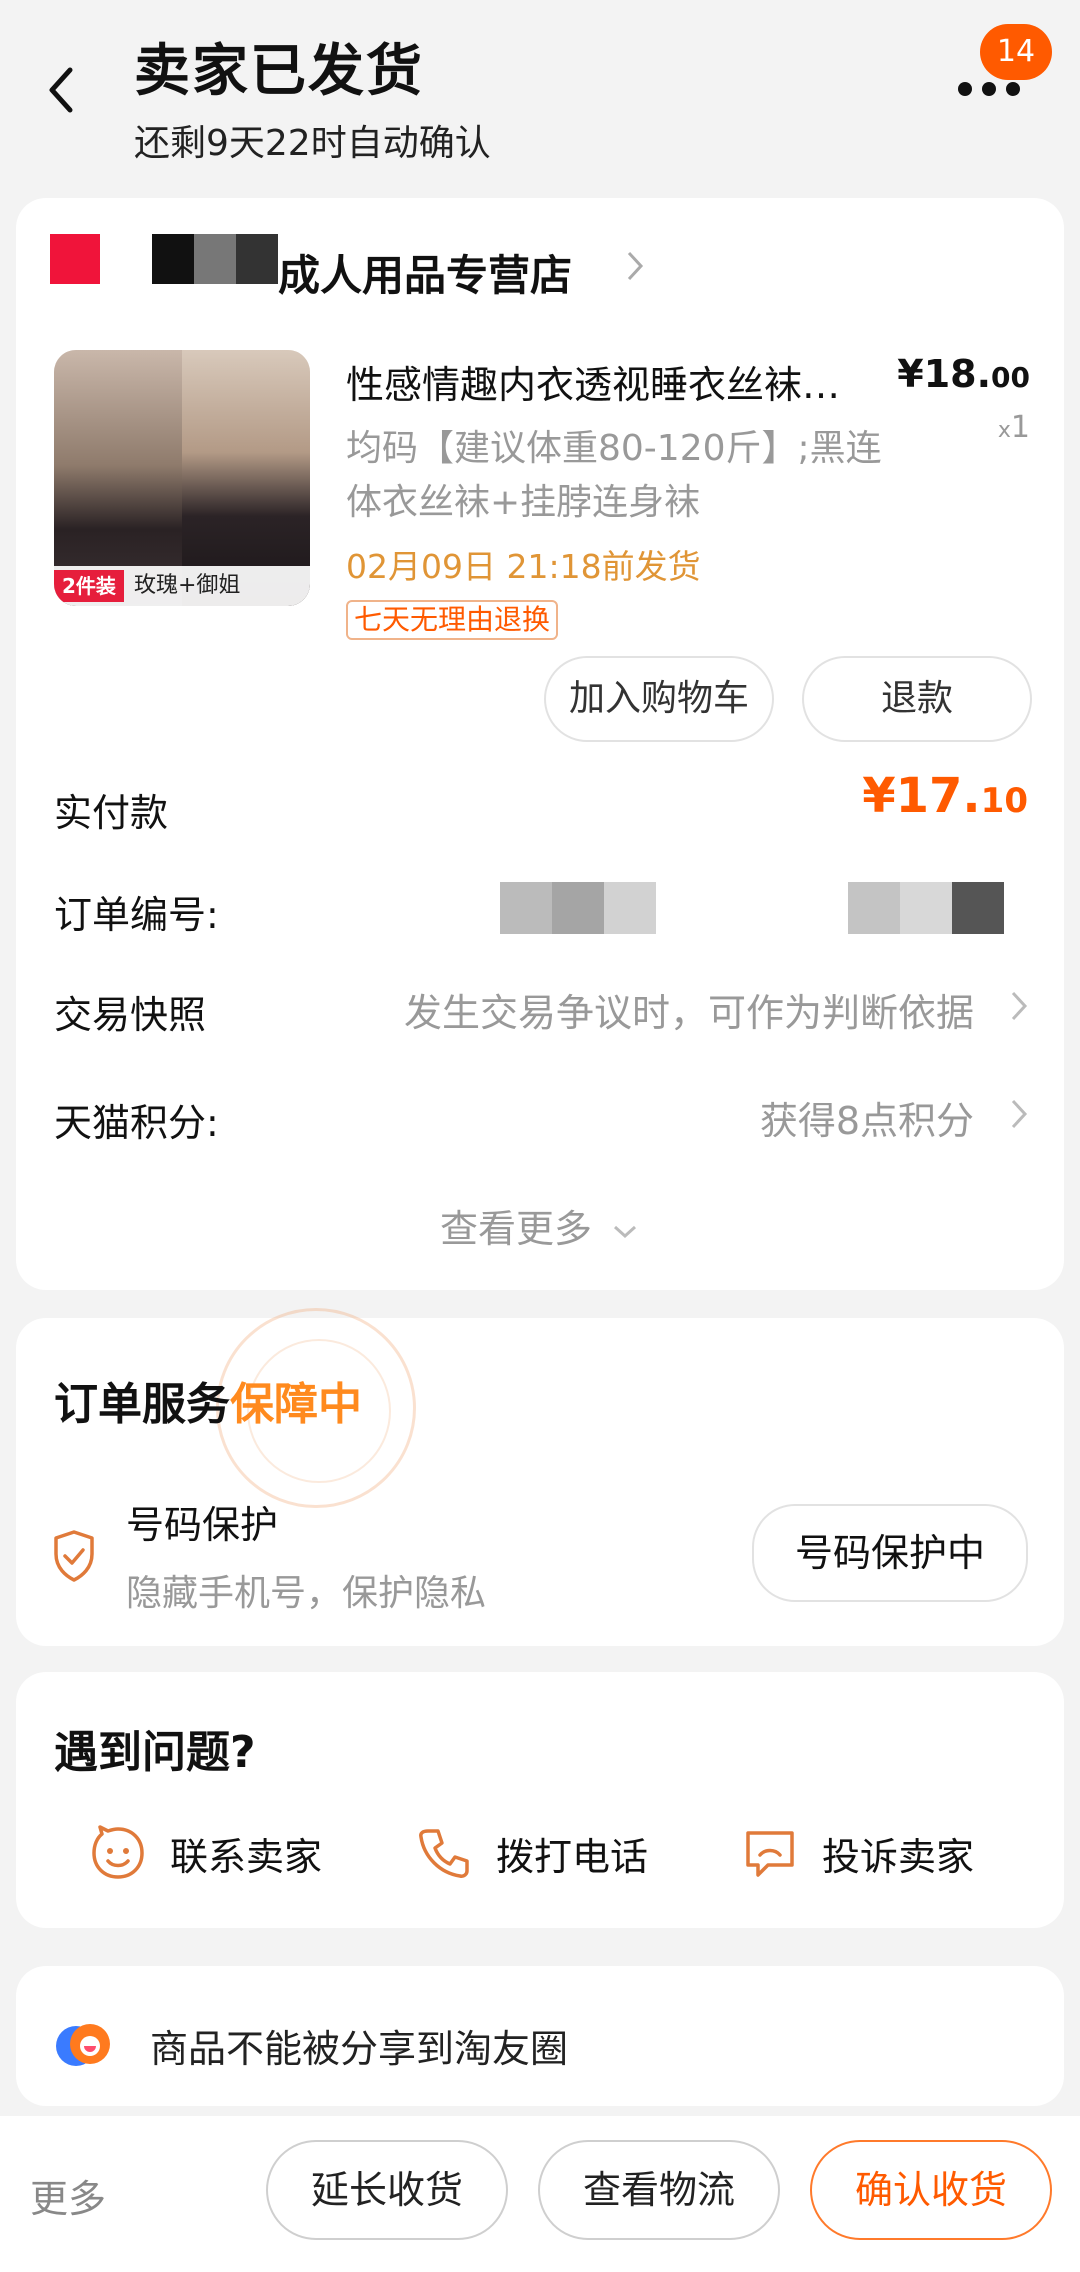 Image resolution: width=1080 pixels, height=2272 pixels. Describe the element at coordinates (540, 95) in the screenshot. I see `header: 卖家已发货 还剩9天22时自动确认 14` at that location.